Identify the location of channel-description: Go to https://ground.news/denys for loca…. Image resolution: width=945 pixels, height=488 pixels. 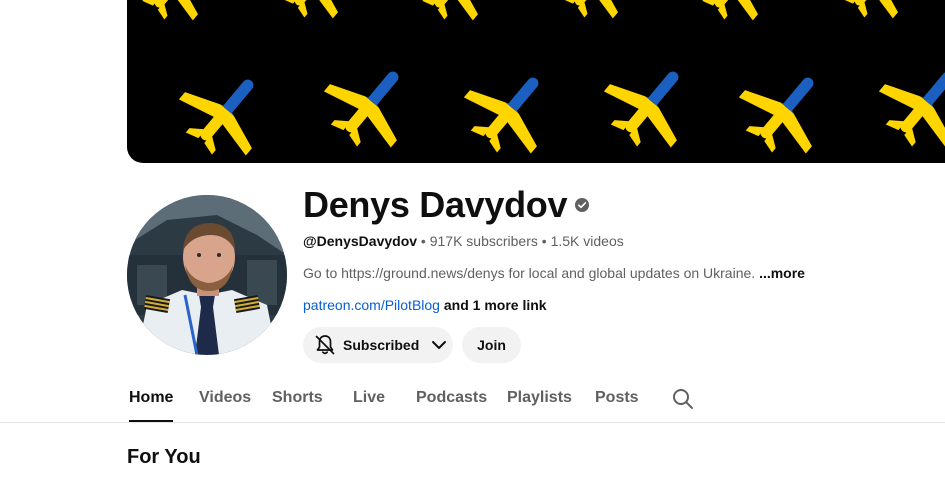
(554, 273).